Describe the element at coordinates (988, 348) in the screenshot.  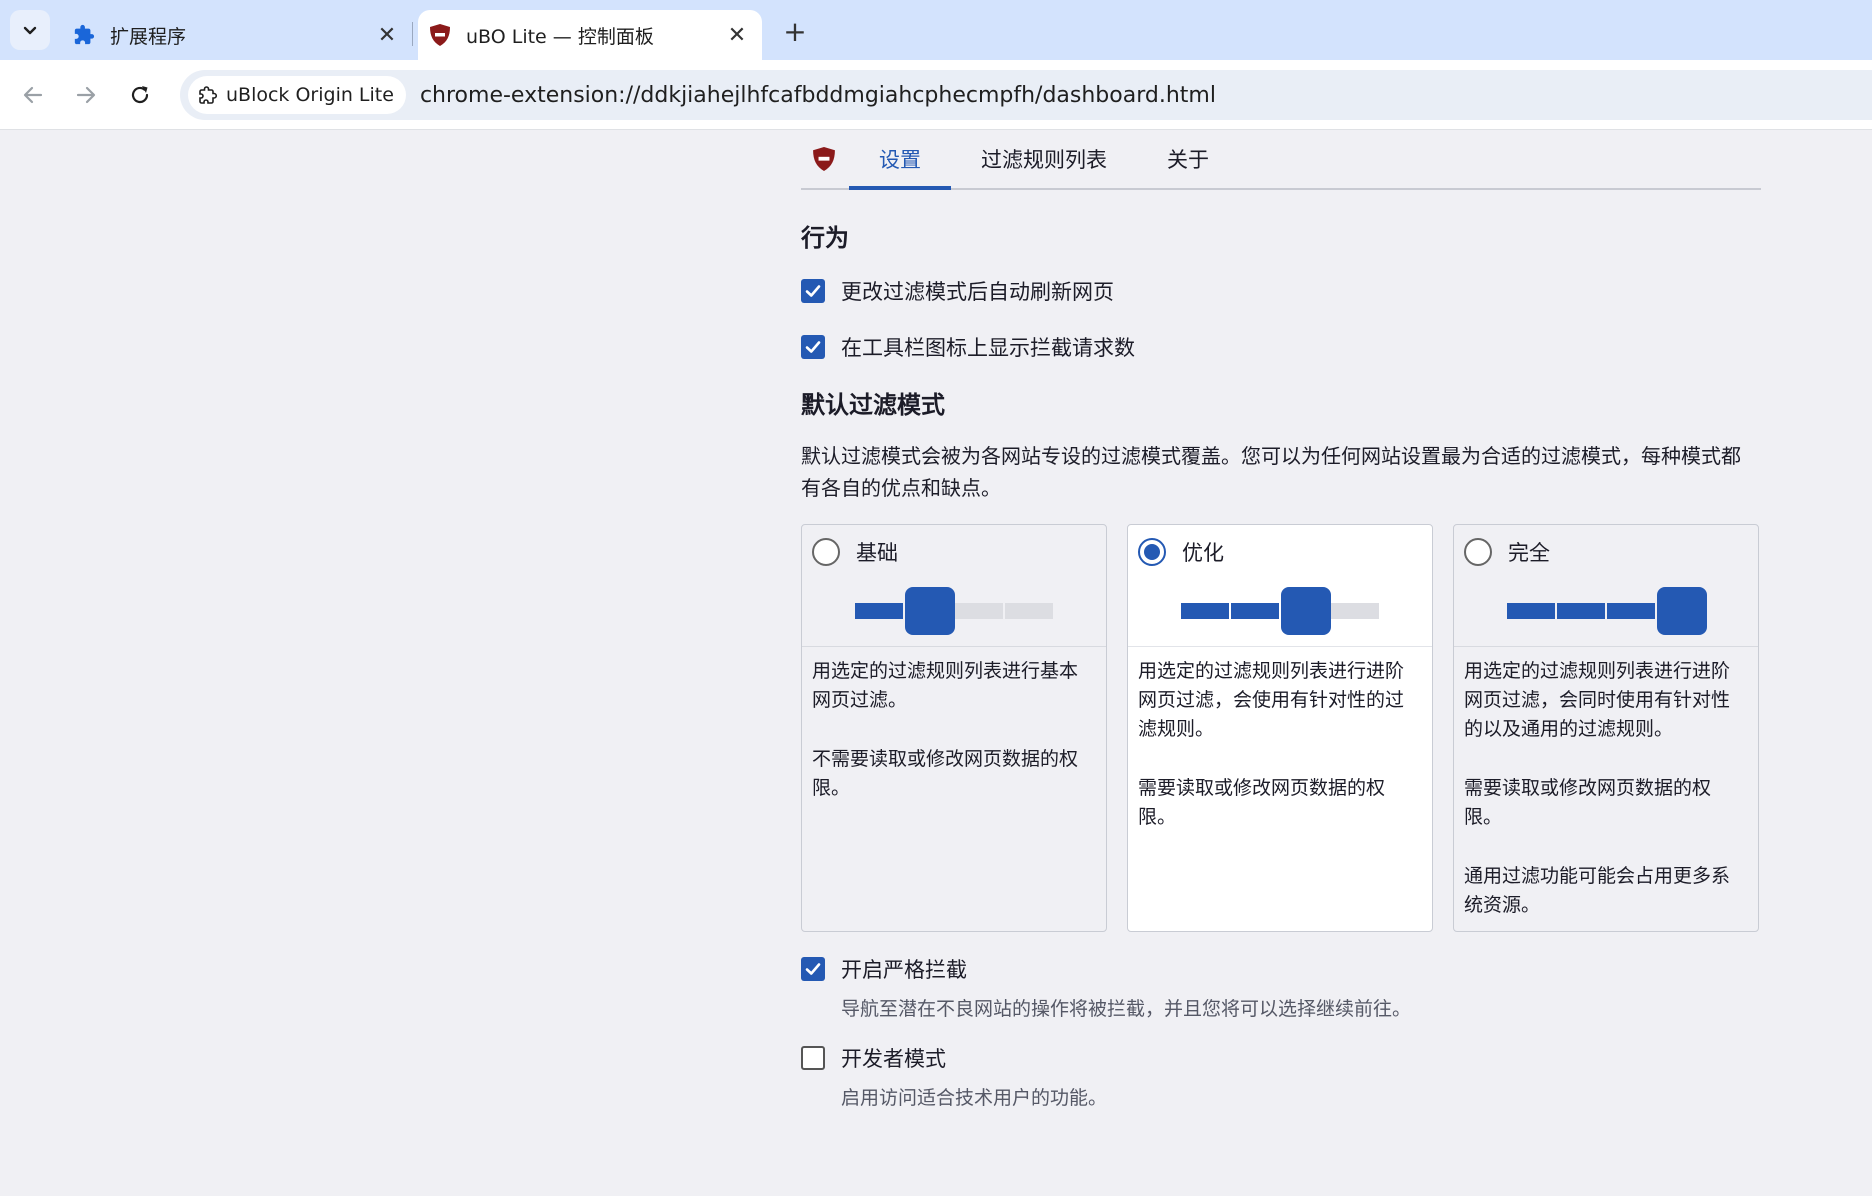
I see `option-label: 在工具栏图标上显示拦截请求数` at that location.